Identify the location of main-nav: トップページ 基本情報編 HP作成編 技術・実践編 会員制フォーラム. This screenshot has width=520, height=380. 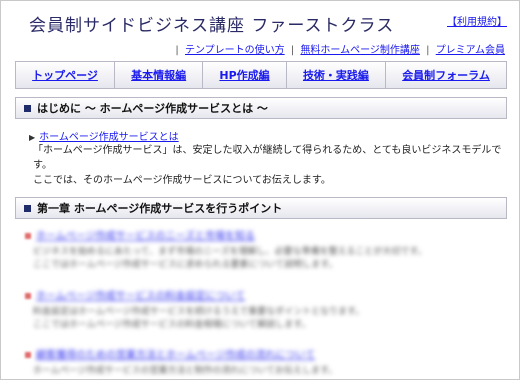
(261, 75).